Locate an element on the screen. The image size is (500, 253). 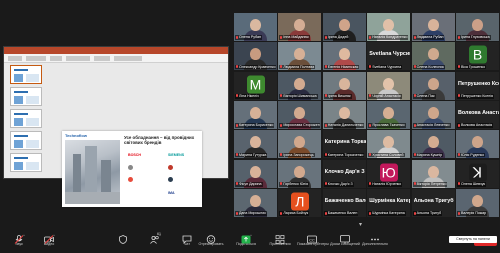
participant-name-label: Вікторія Шиманська is located at coordinates (298, 96).